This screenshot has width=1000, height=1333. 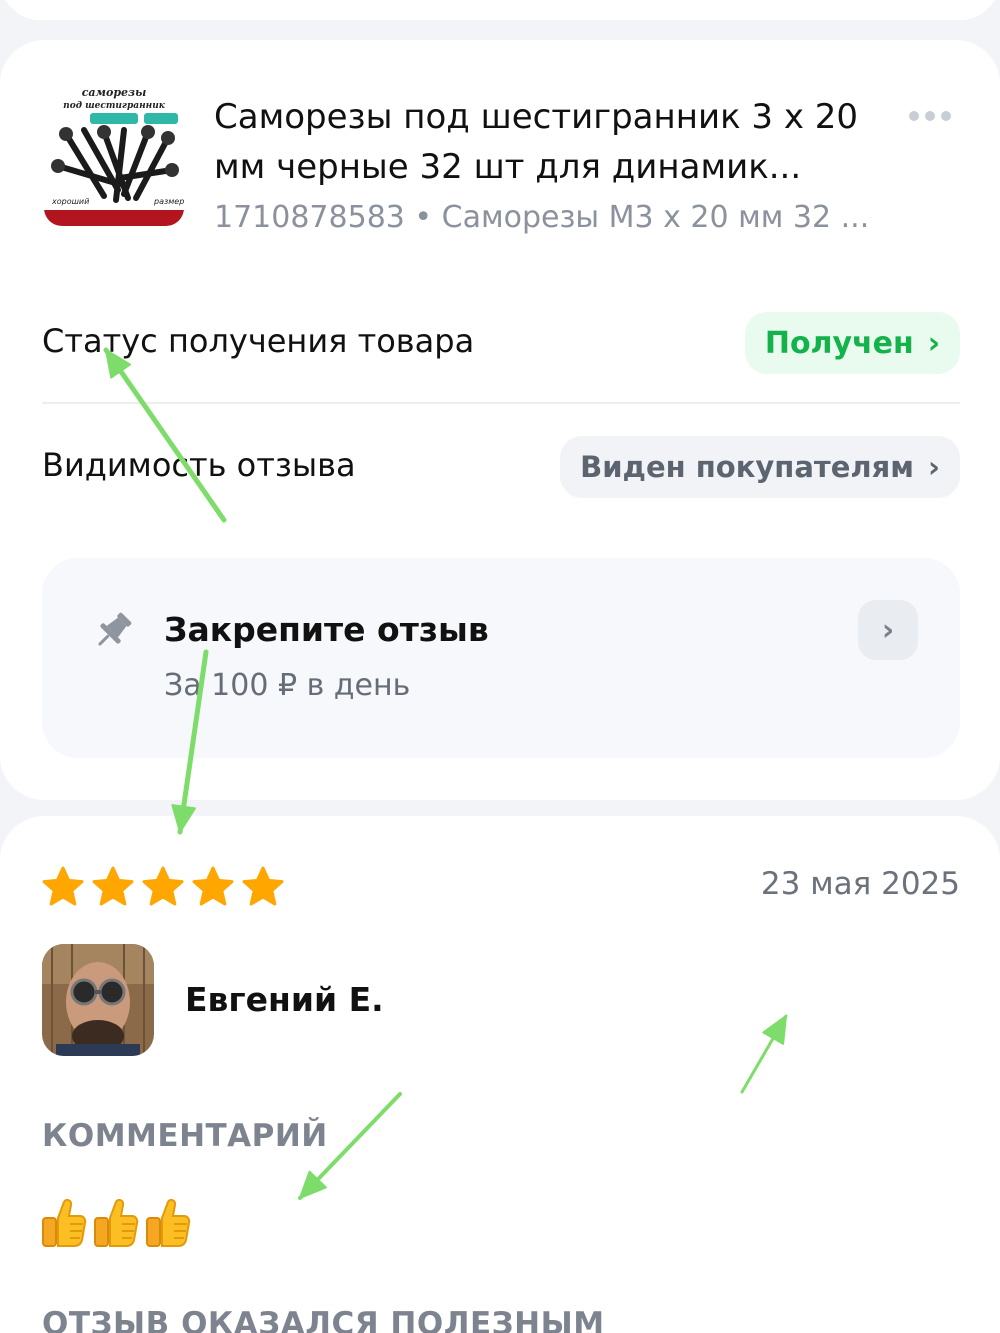 What do you see at coordinates (168, 201) in the screenshot?
I see `svg-text: размер` at bounding box center [168, 201].